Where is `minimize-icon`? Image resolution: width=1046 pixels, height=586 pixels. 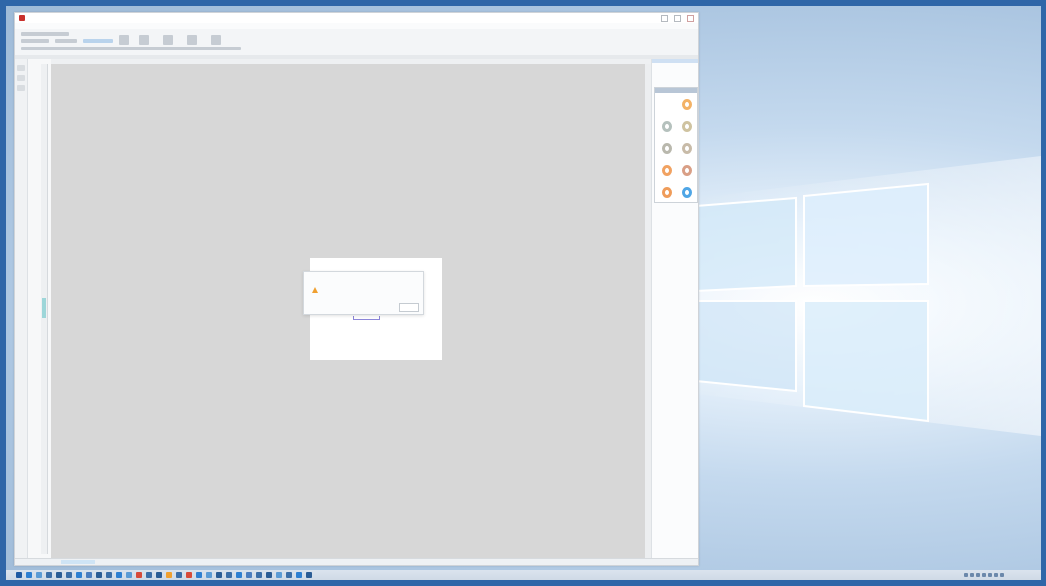
minimize-icon is located at coordinates (664, 18).